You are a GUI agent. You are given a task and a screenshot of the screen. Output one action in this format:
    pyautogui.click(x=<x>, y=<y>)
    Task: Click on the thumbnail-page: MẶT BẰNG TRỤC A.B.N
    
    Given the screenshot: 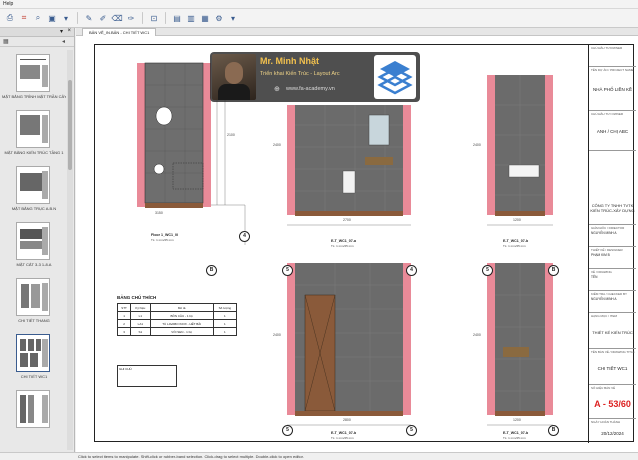 What is the action you would take?
    pyautogui.click(x=34, y=190)
    